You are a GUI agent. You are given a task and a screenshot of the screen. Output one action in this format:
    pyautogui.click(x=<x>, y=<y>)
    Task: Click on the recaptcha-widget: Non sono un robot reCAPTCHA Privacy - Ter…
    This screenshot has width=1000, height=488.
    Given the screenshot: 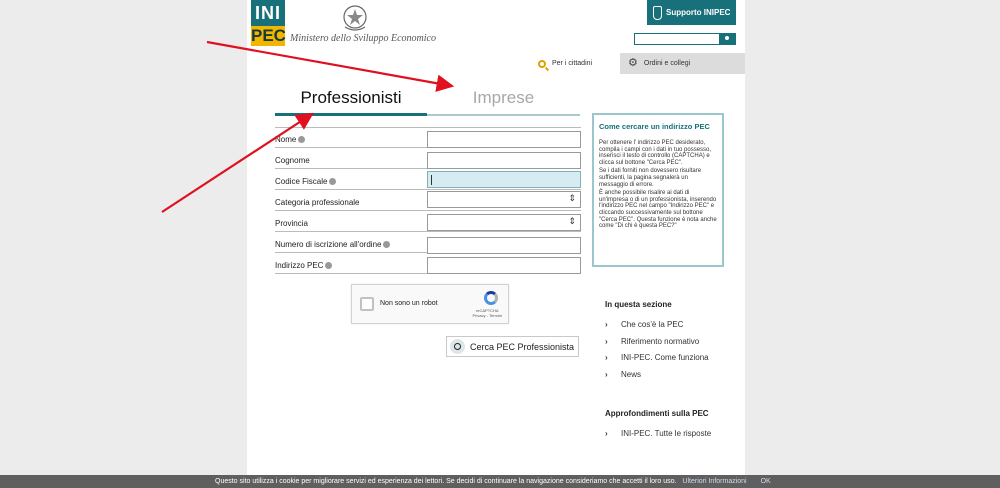 What is the action you would take?
    pyautogui.click(x=430, y=304)
    